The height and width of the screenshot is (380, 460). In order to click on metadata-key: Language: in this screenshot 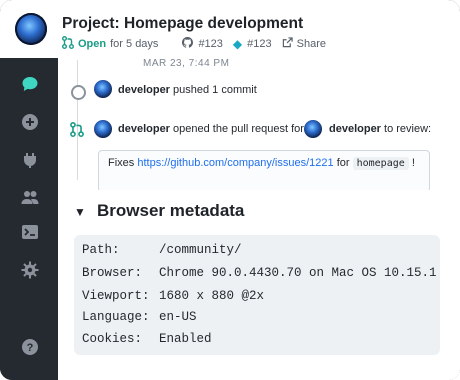, I will do `click(116, 317)`.